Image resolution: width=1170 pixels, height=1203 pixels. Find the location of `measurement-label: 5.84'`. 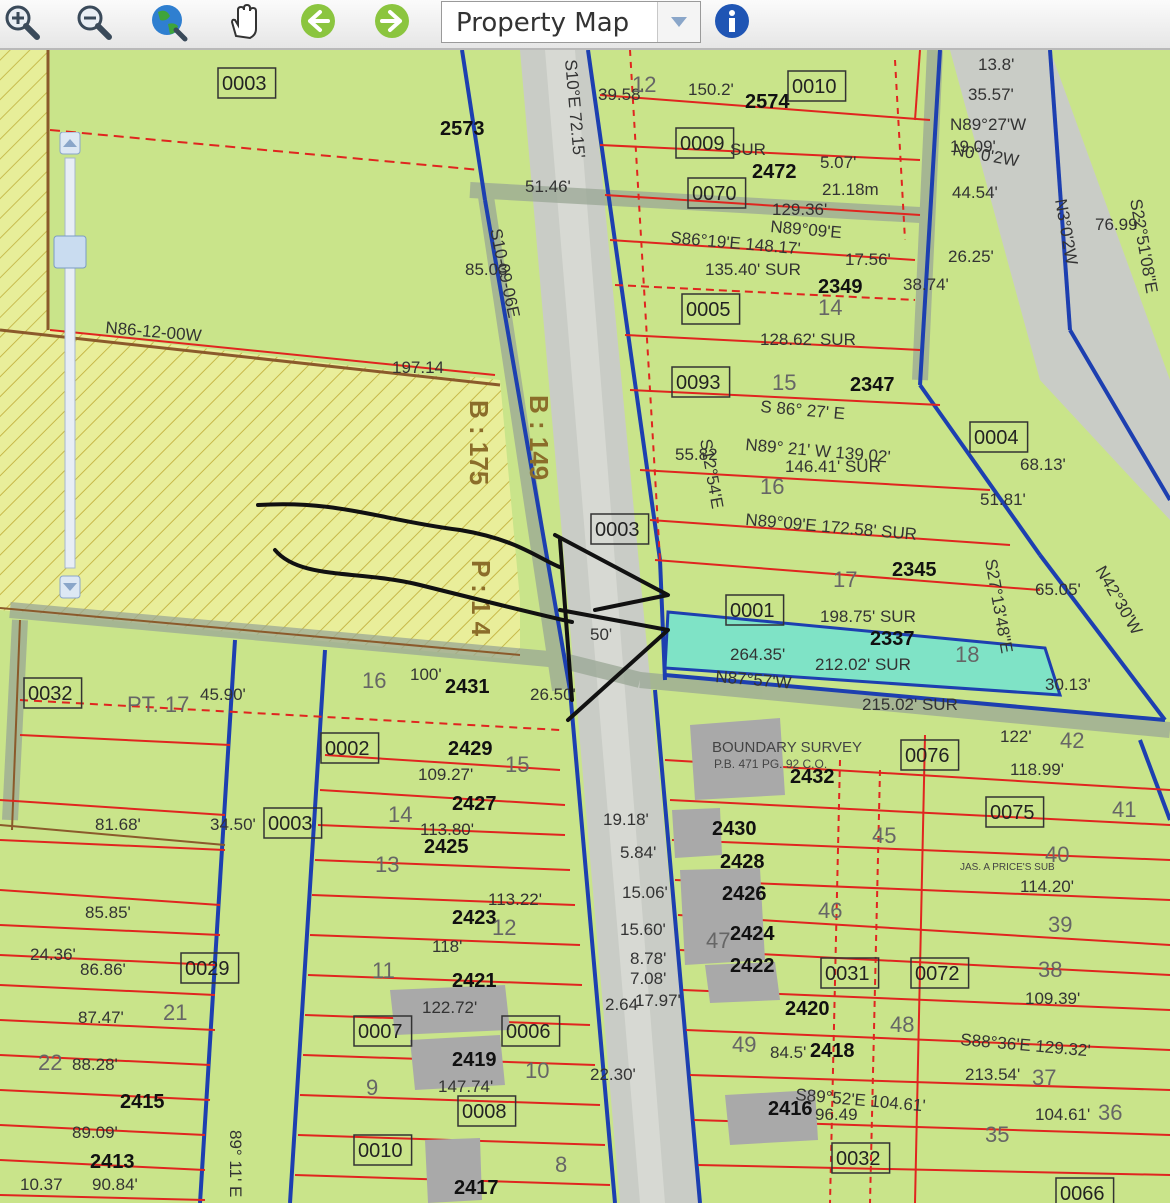

measurement-label: 5.84' is located at coordinates (638, 852).